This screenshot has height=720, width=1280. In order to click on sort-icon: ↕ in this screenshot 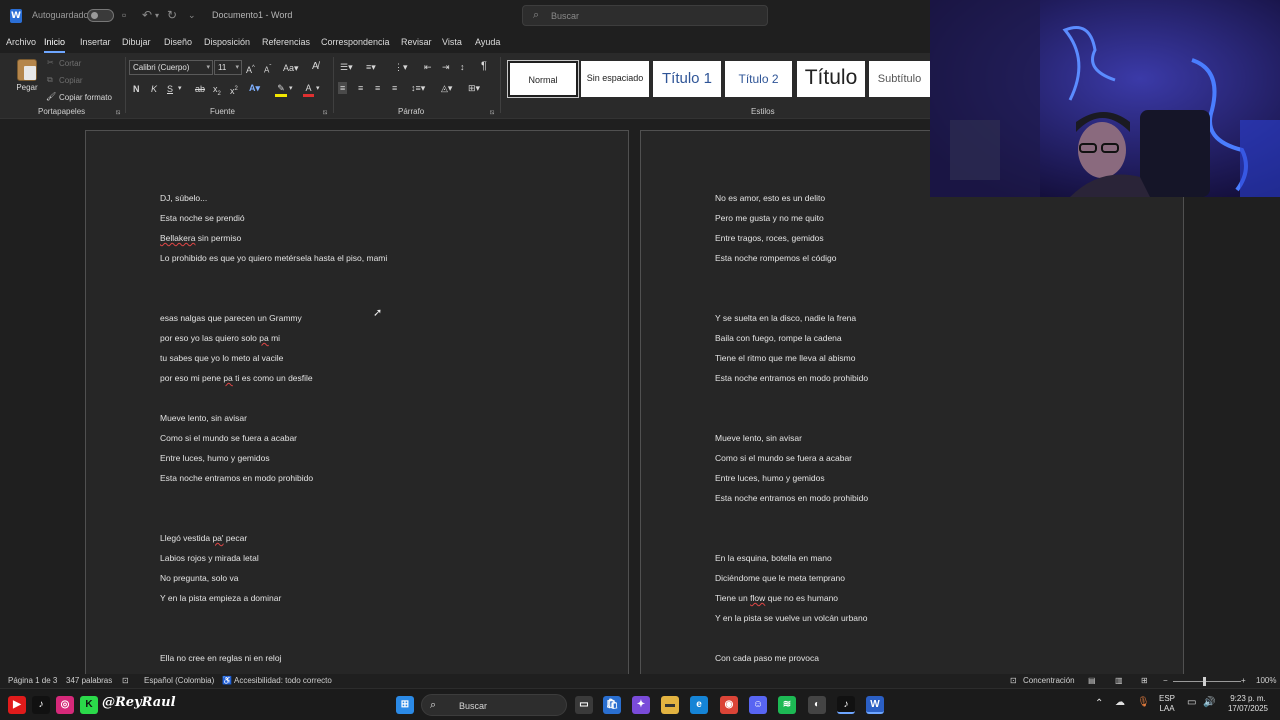, I will do `click(462, 67)`.